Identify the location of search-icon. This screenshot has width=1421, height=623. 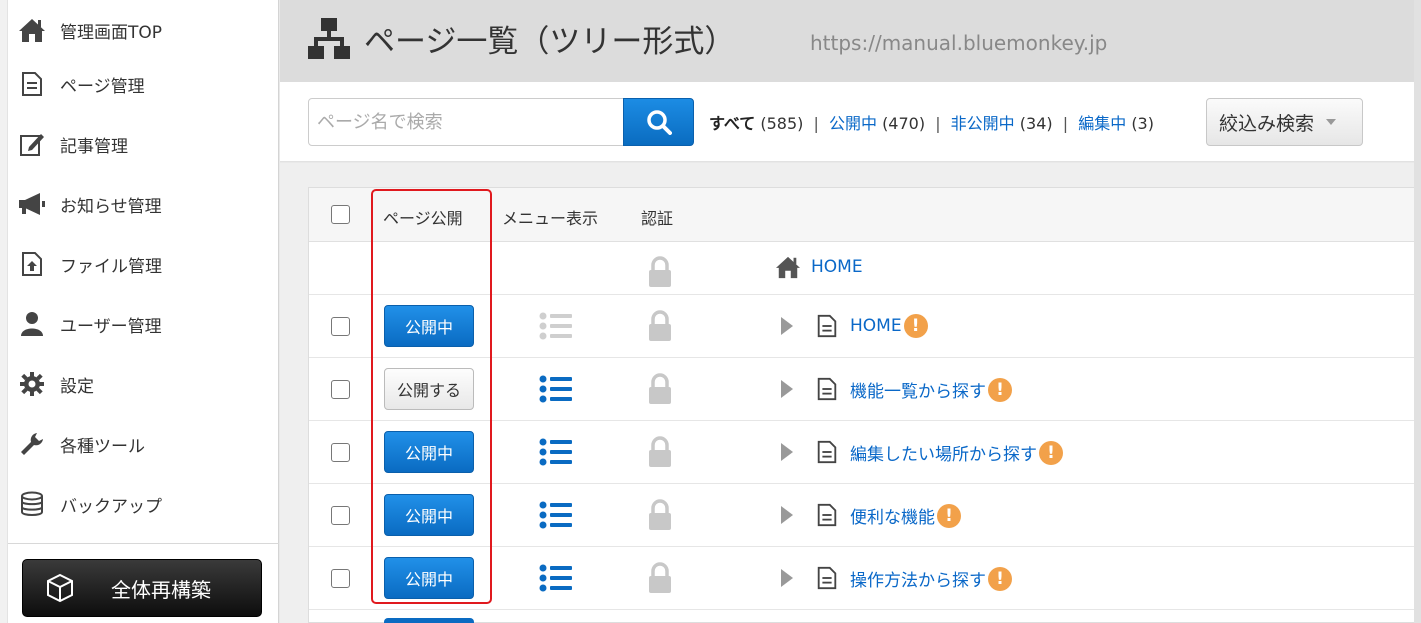
(659, 122).